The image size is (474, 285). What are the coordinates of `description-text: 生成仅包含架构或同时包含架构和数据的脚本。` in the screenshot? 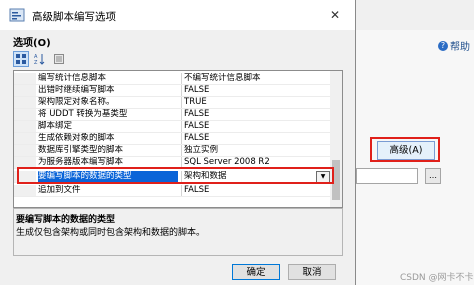 It's located at (111, 233).